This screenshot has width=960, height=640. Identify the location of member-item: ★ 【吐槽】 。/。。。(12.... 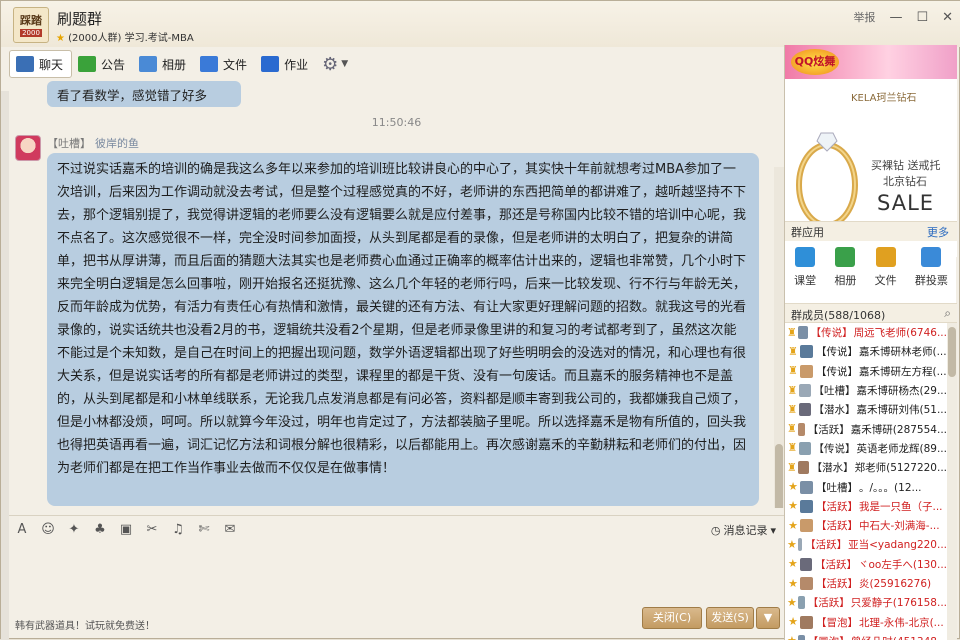
(866, 486).